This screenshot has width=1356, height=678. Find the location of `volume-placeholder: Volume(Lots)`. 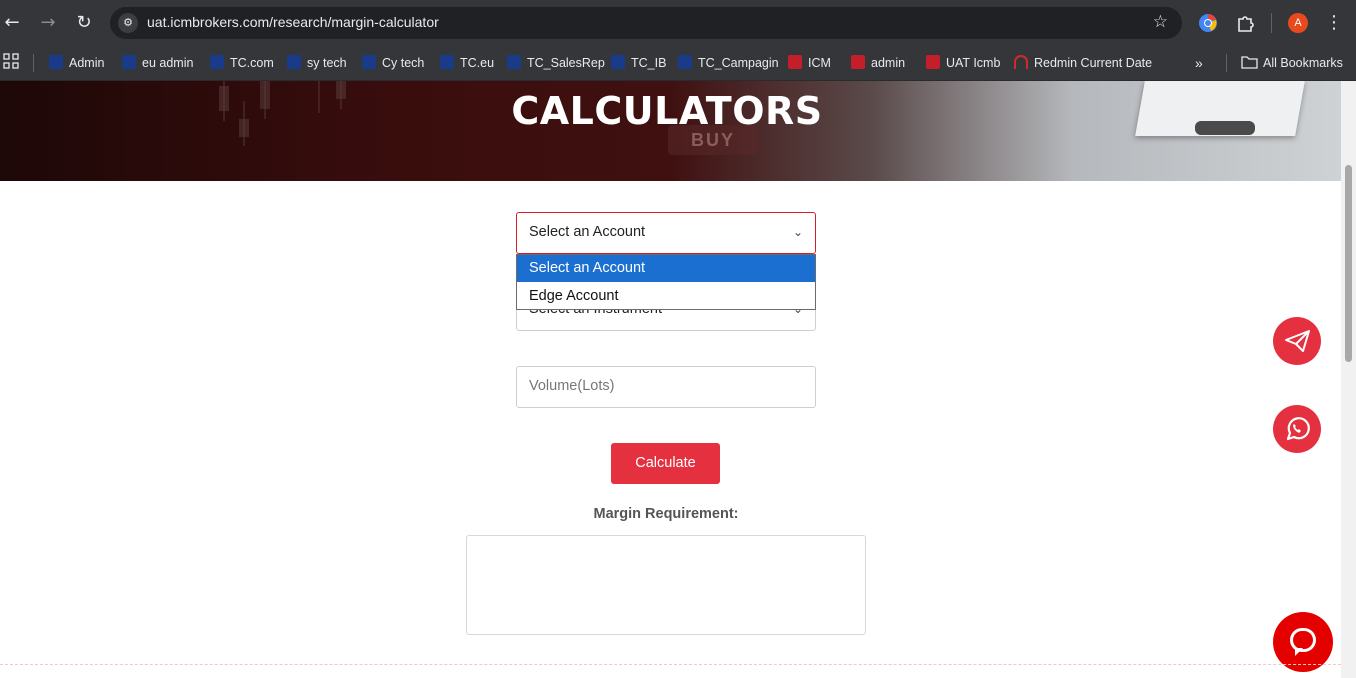

volume-placeholder: Volume(Lots) is located at coordinates (572, 386).